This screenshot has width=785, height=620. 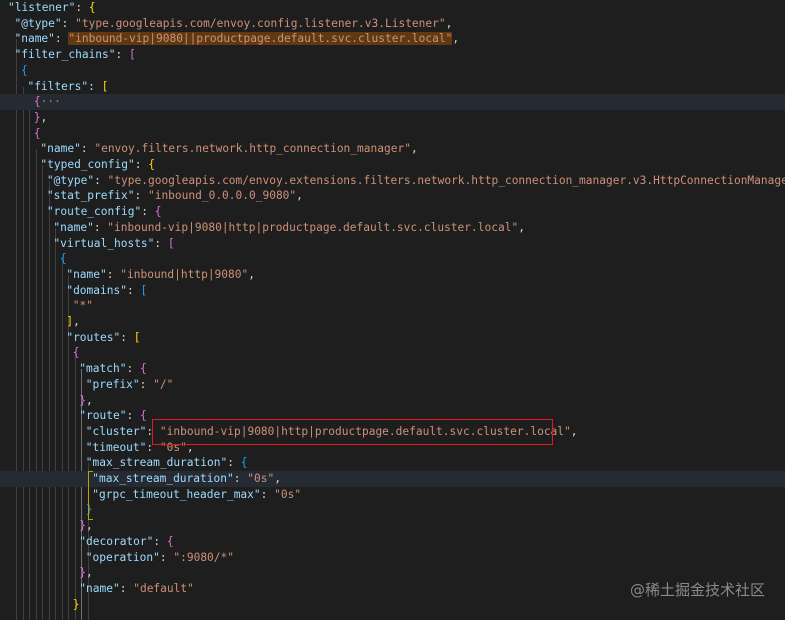 I want to click on string-value-wrapper: "0s", so click(x=287, y=494).